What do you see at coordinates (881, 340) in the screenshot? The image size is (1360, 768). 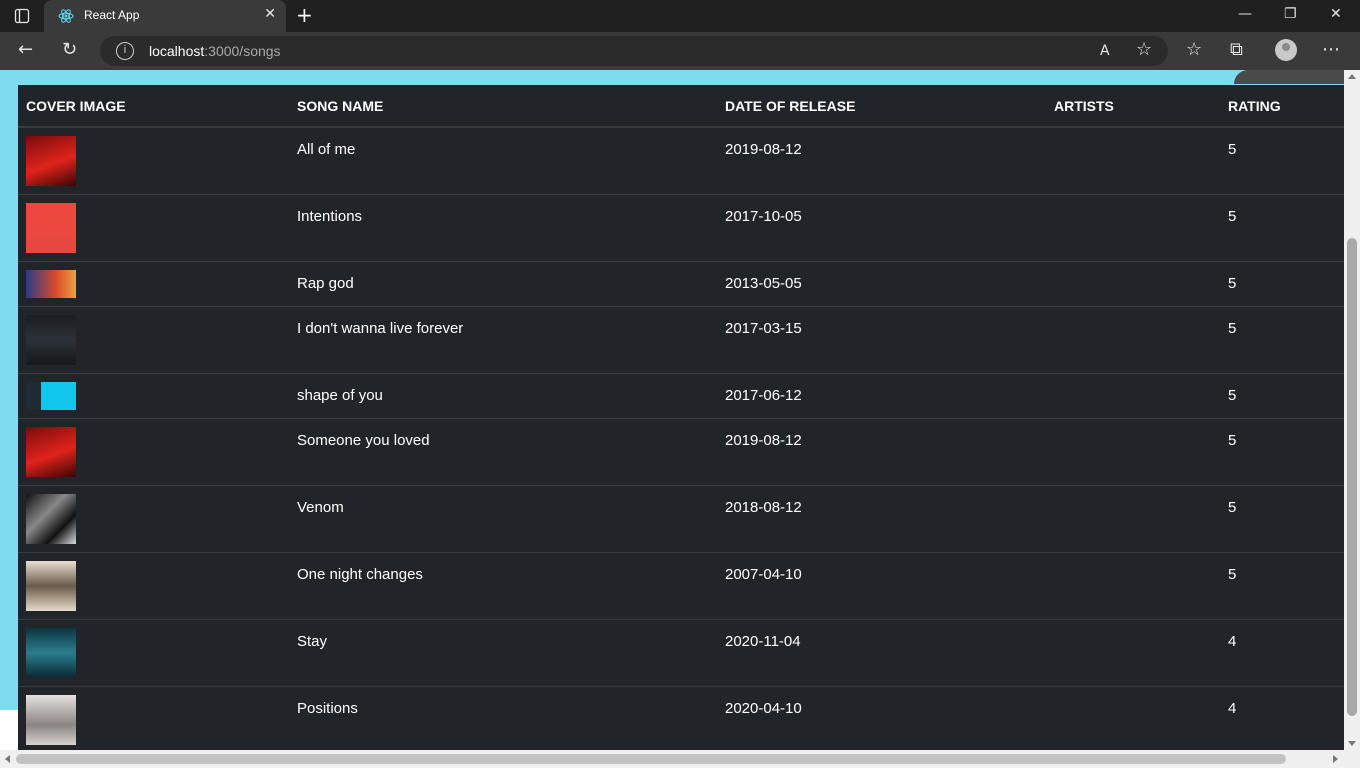 I see `release-date-cell: 2017-03-15` at bounding box center [881, 340].